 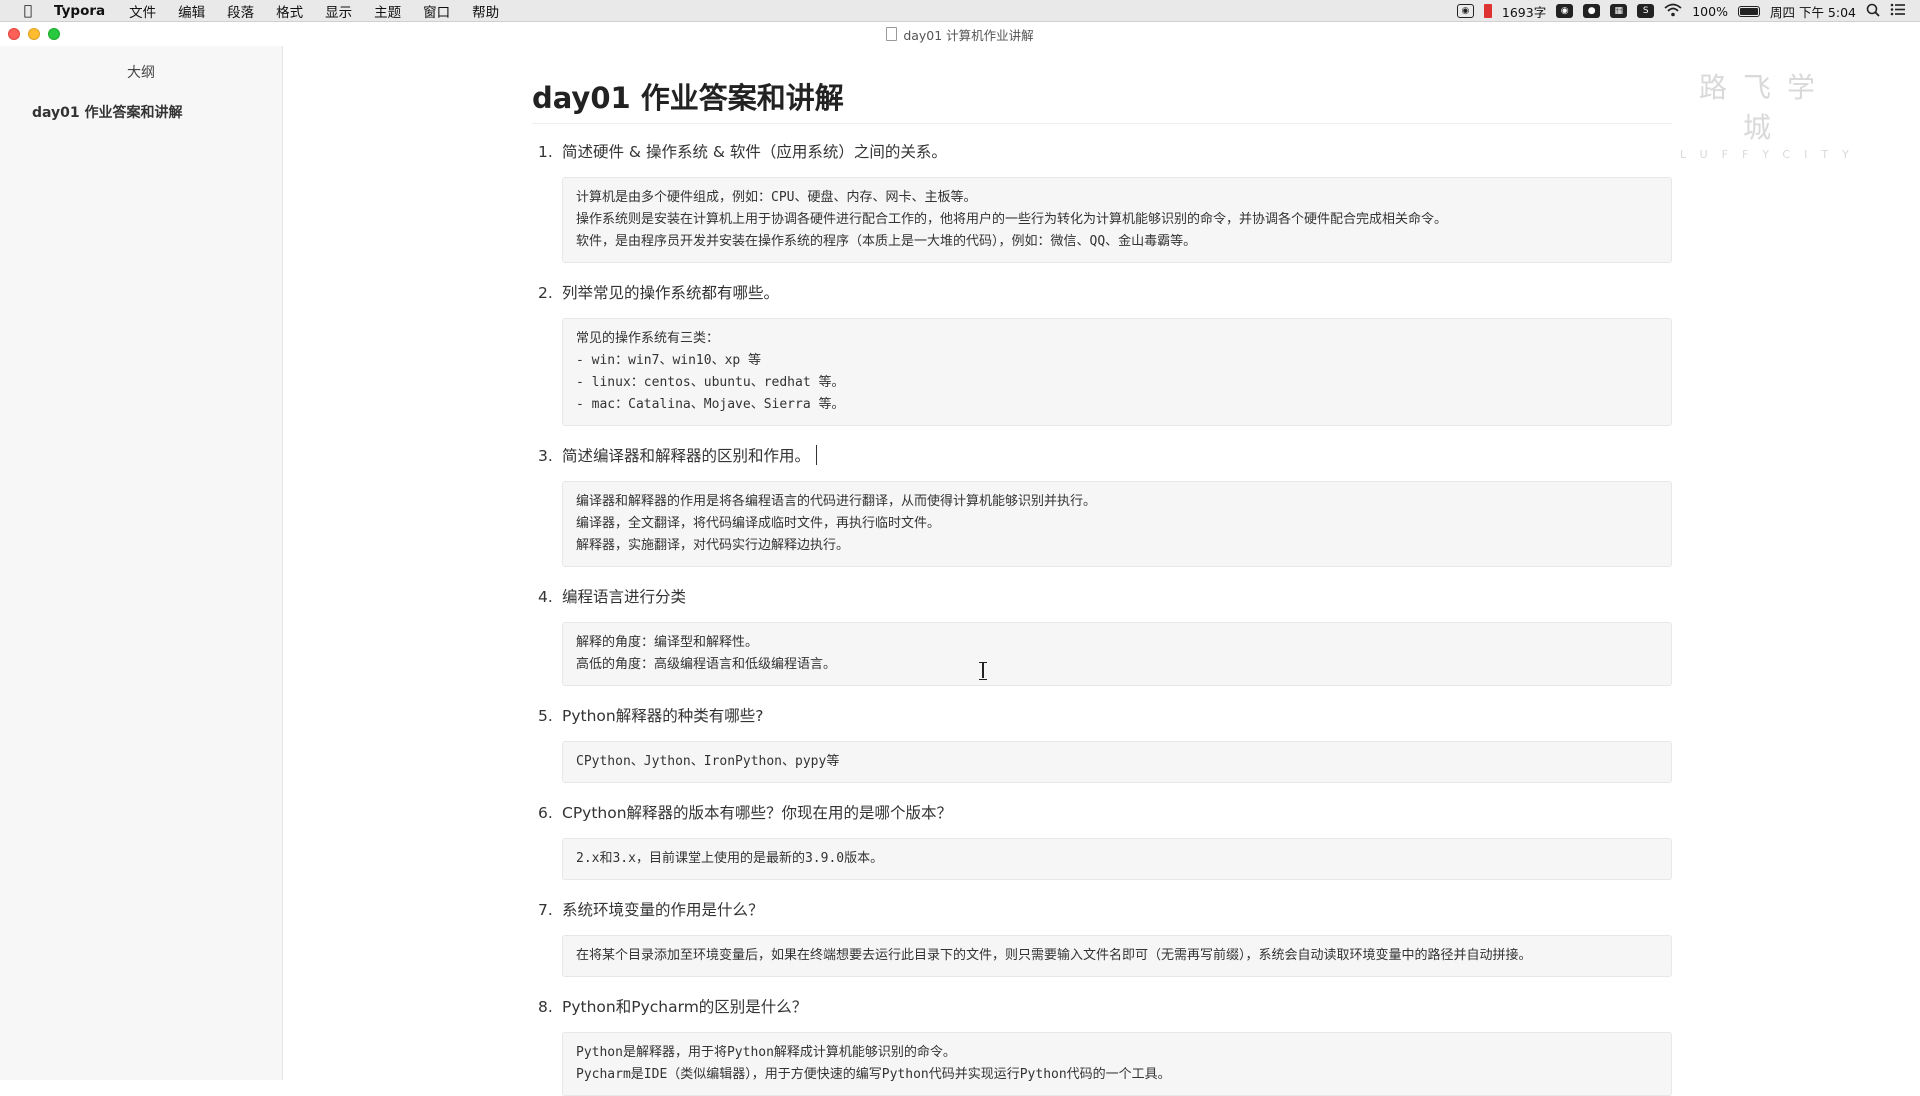 I want to click on recording-indicator-icon, so click(x=1487, y=11).